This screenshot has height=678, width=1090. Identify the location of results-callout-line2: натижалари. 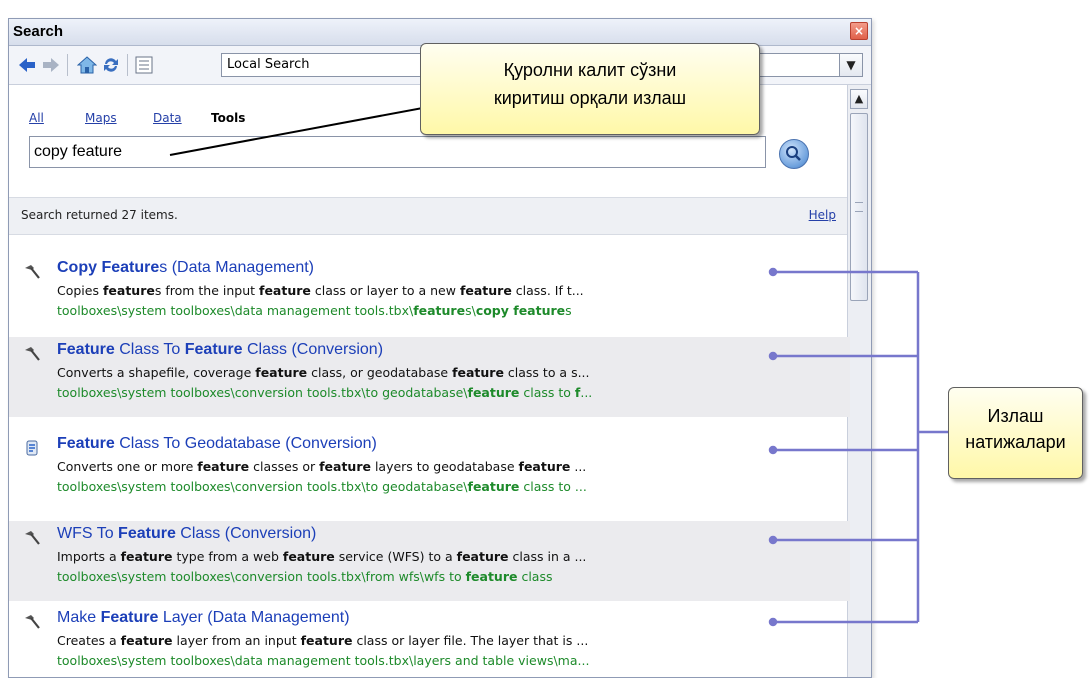
(1015, 442).